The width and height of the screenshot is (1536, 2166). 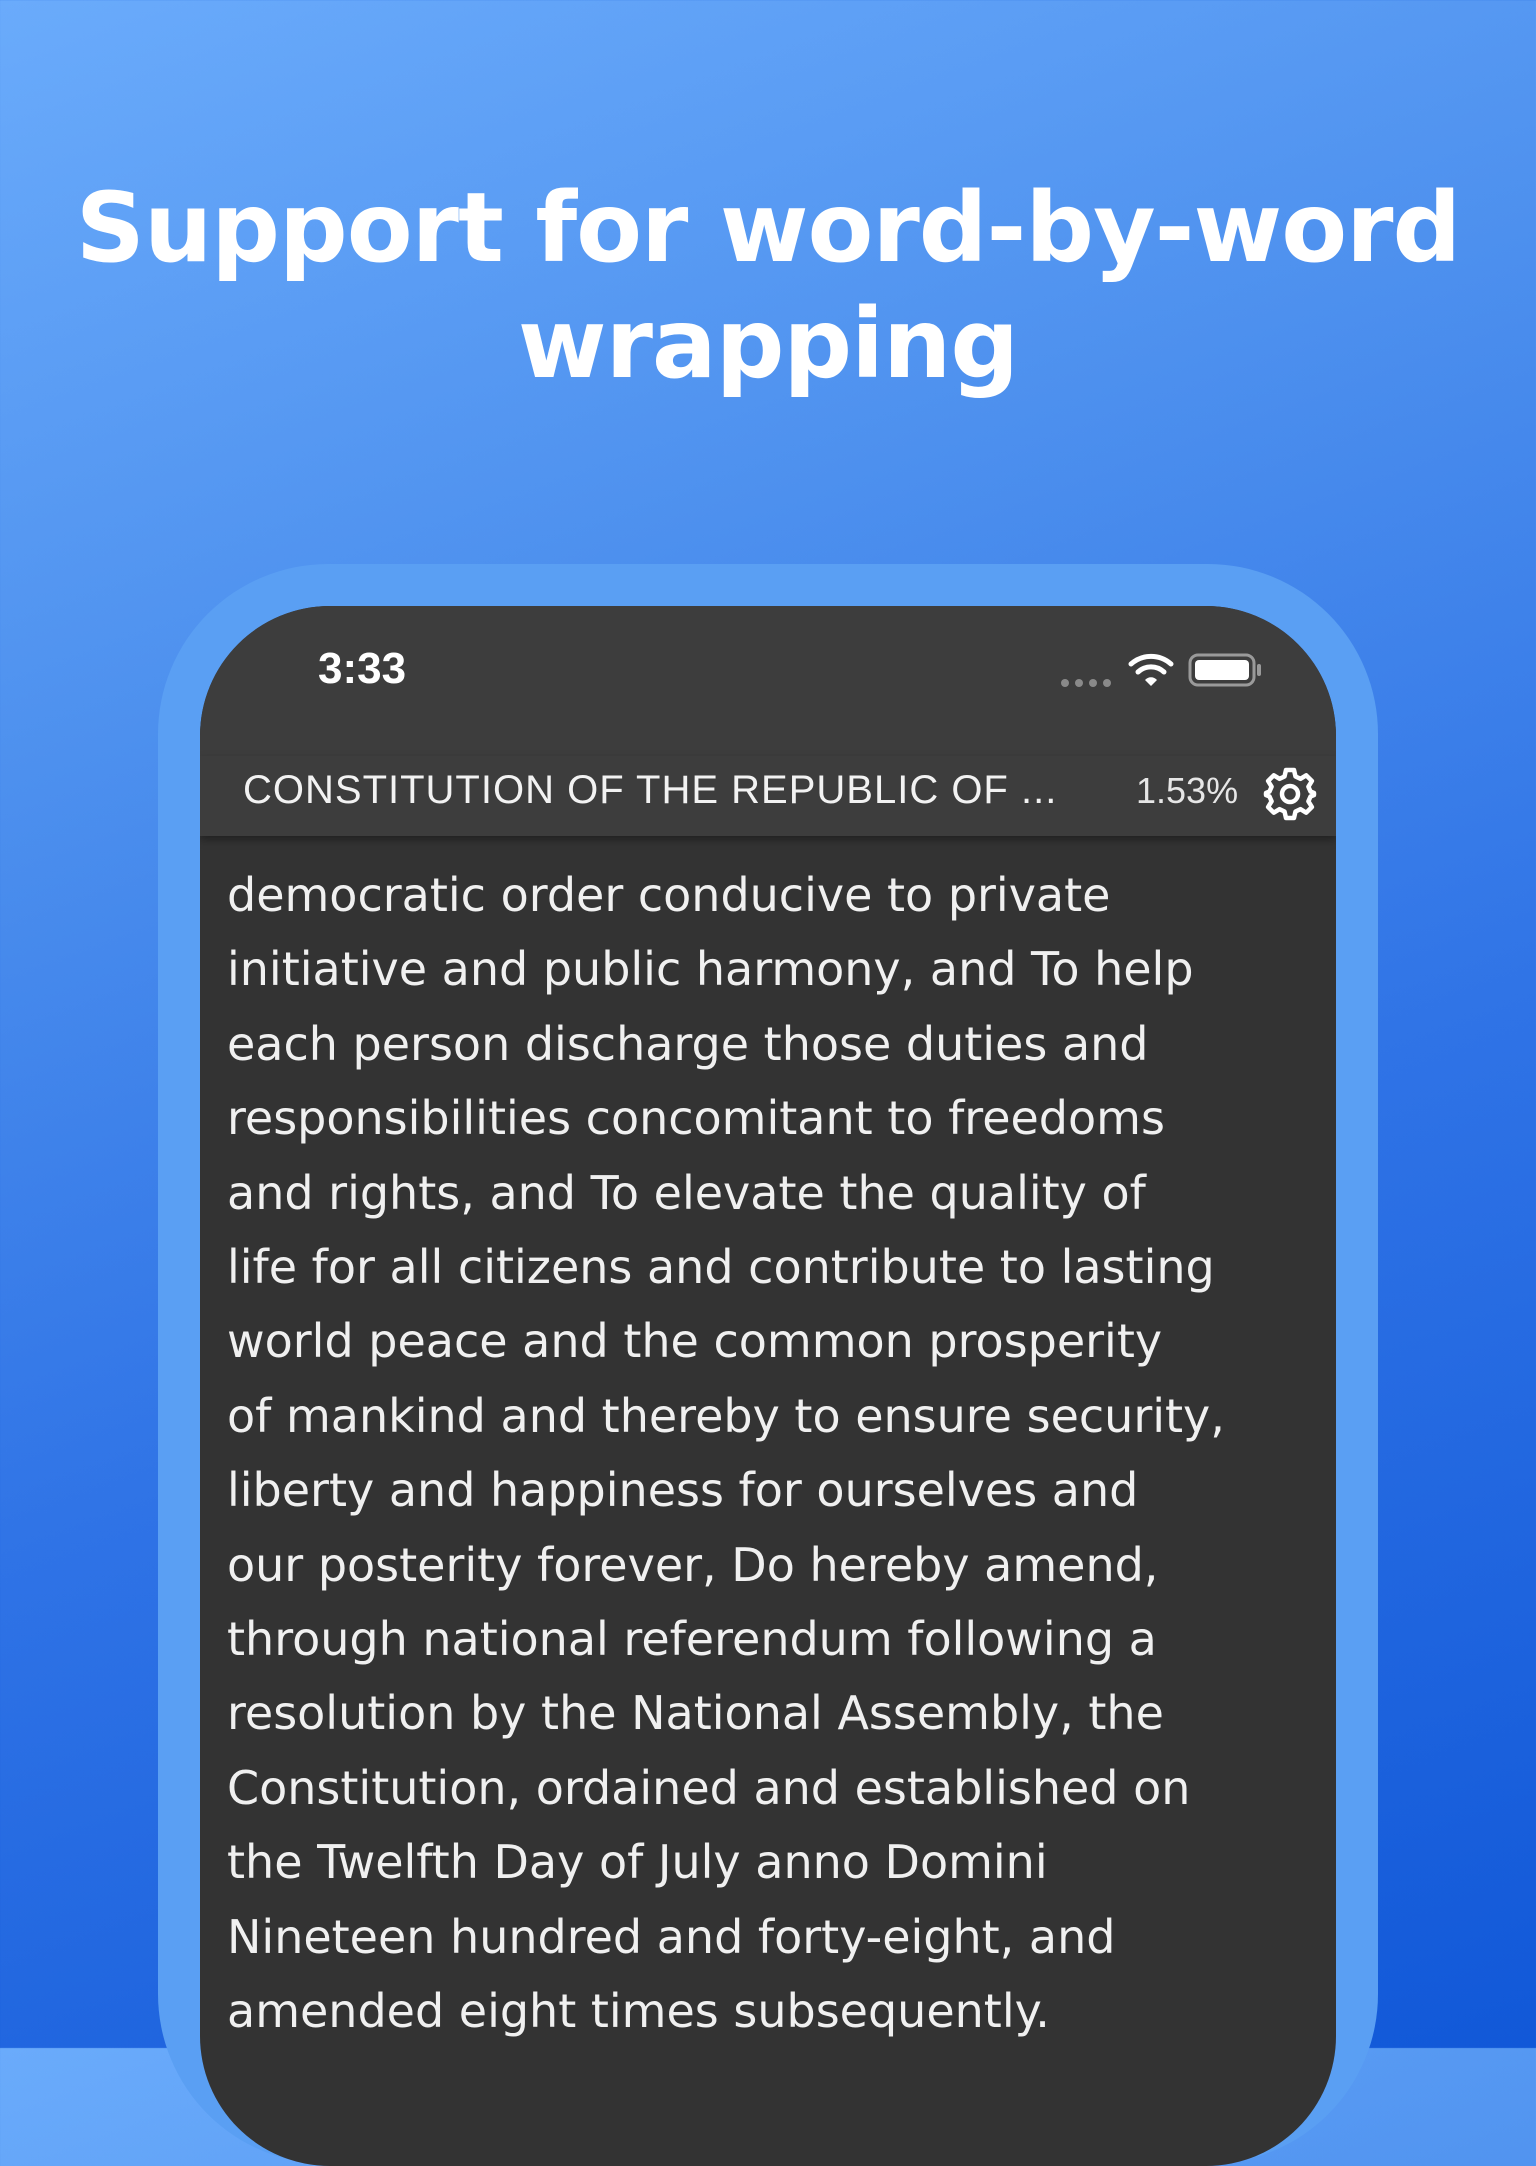 I want to click on signal-icon, so click(x=1086, y=683).